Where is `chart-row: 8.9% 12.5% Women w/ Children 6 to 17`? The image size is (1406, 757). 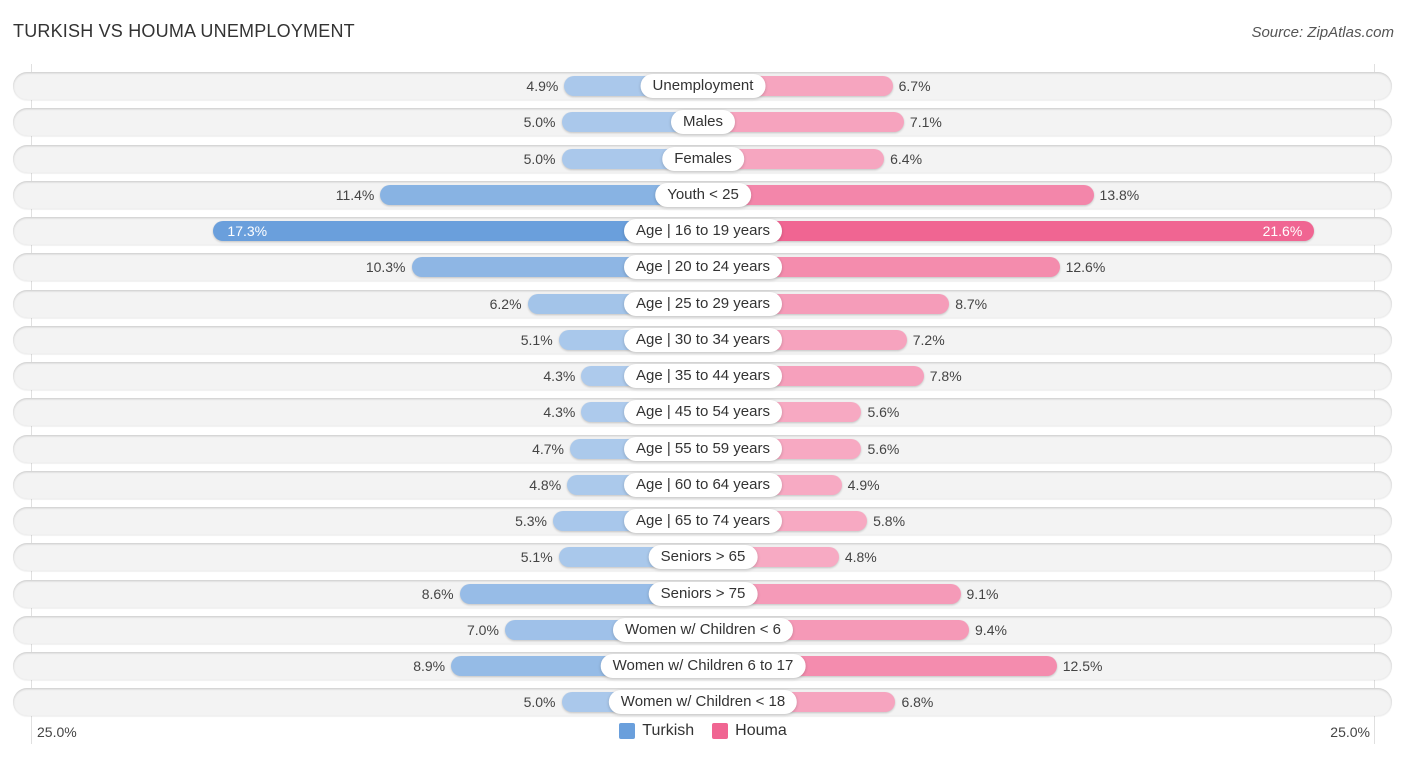 chart-row: 8.9% 12.5% Women w/ Children 6 to 17 is located at coordinates (702, 666).